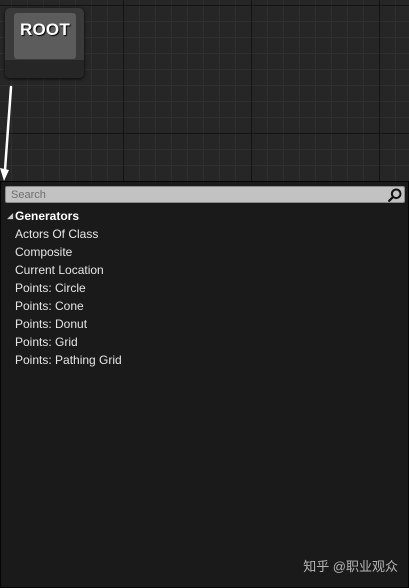 This screenshot has height=588, width=409. I want to click on root-node: ROOT, so click(44, 43).